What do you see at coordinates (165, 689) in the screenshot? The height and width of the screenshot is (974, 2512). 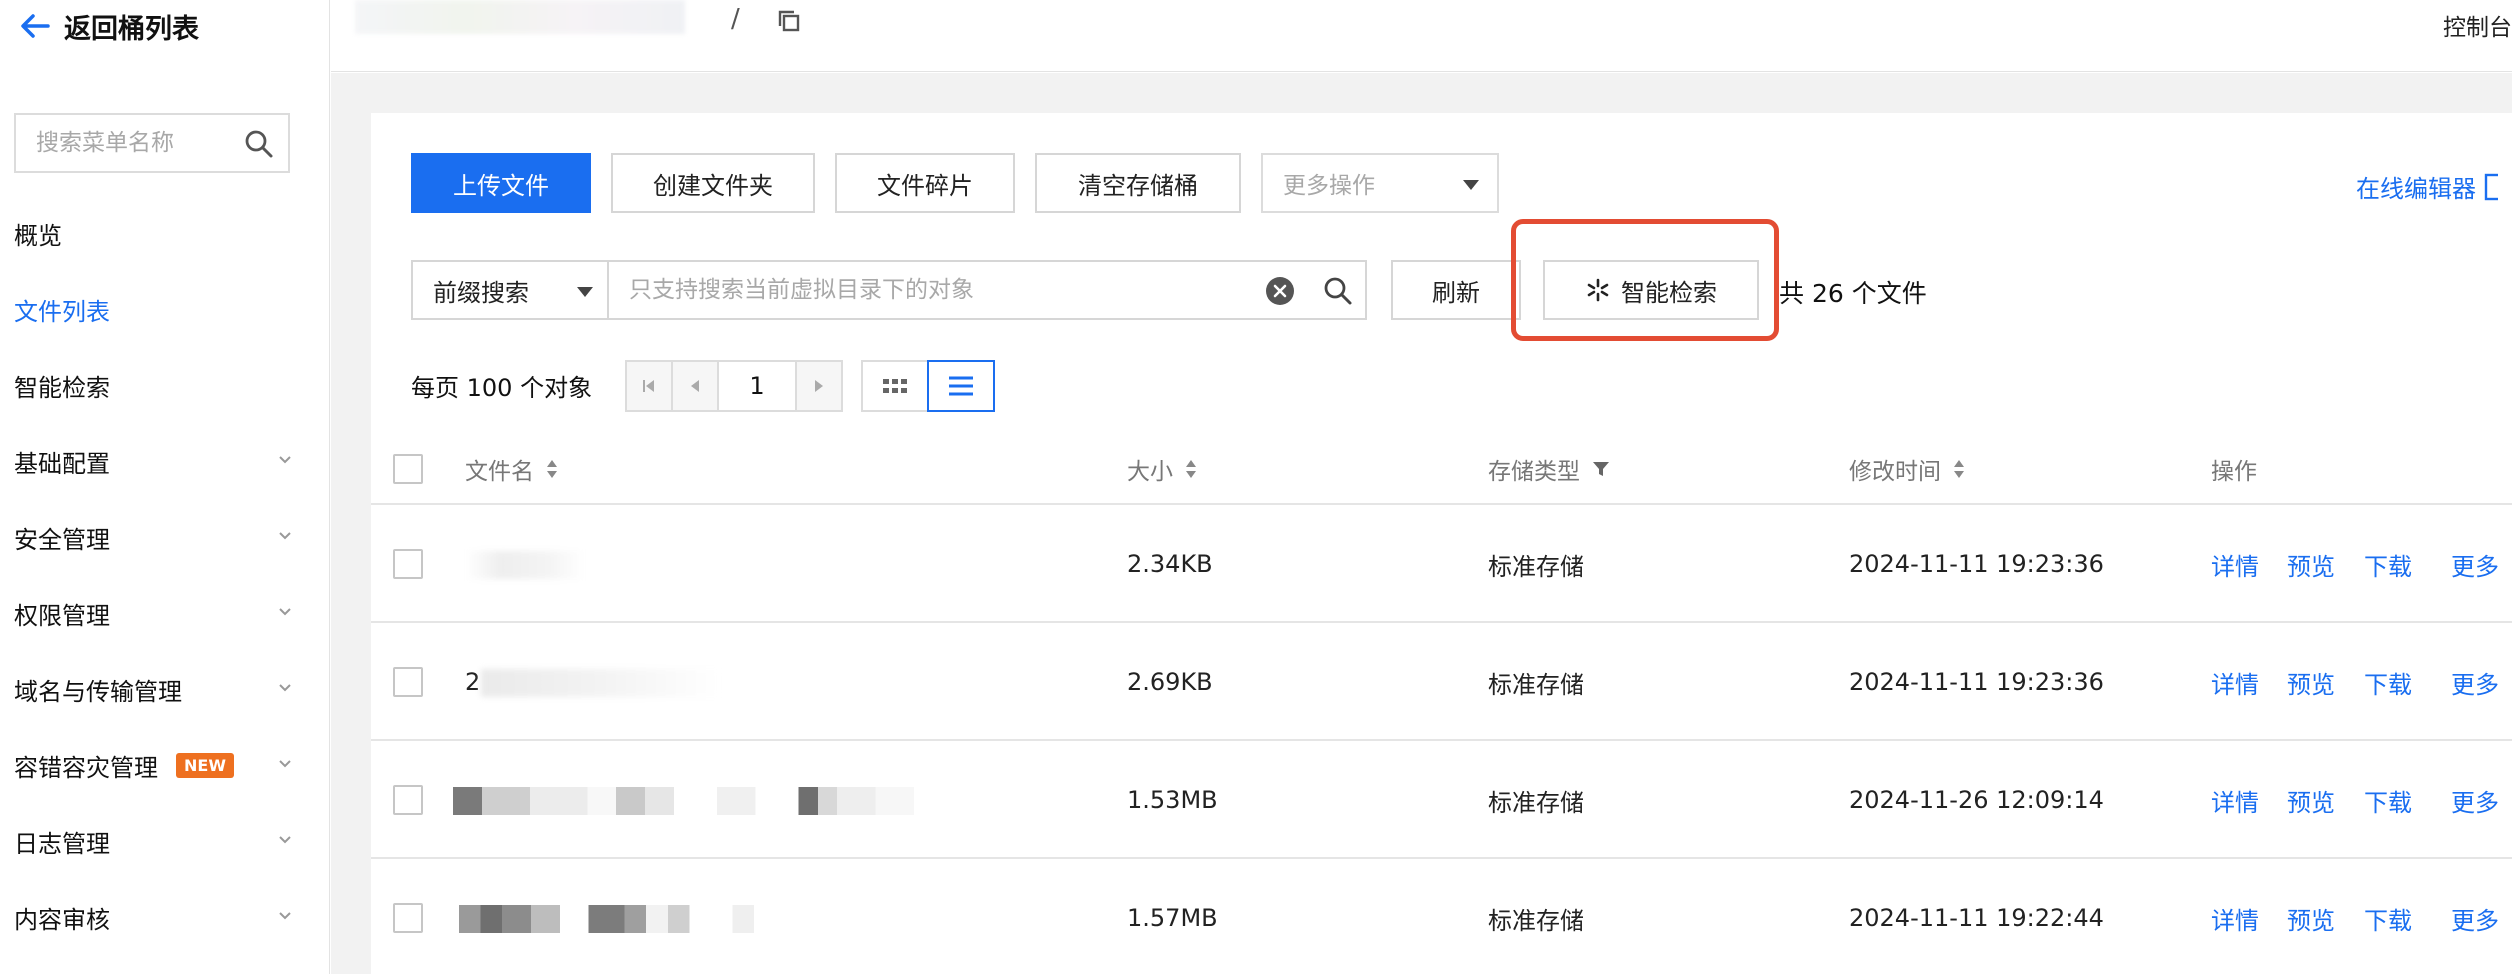 I see `sidebar-item-domain-transfer: 域名与传输管理` at bounding box center [165, 689].